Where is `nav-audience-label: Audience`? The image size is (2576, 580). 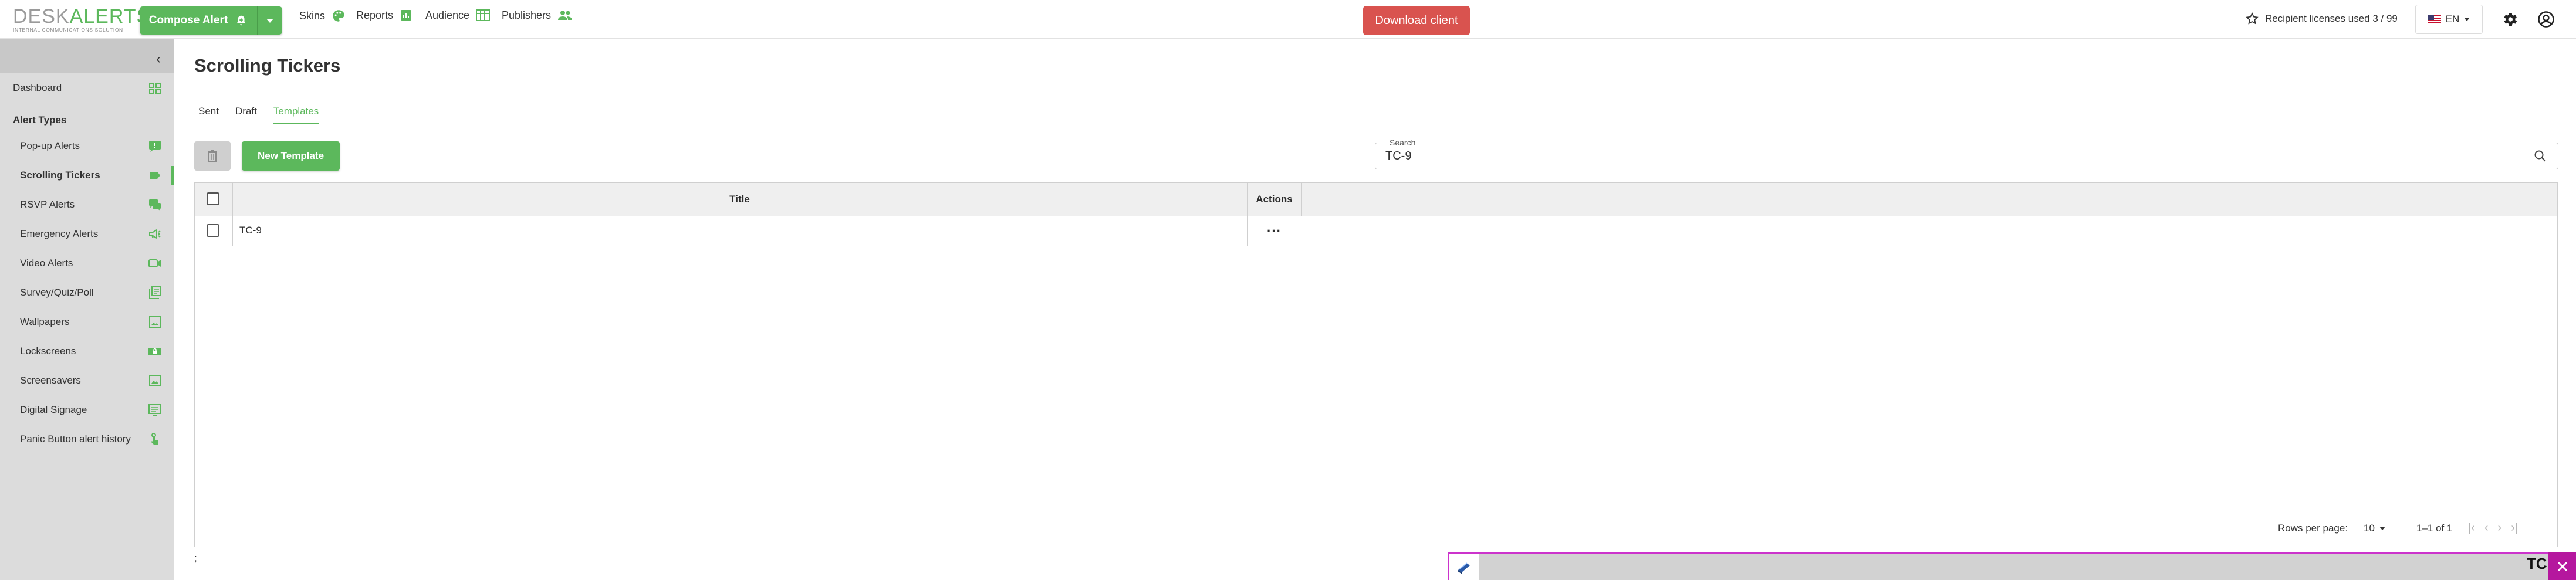
nav-audience-label: Audience is located at coordinates (447, 15).